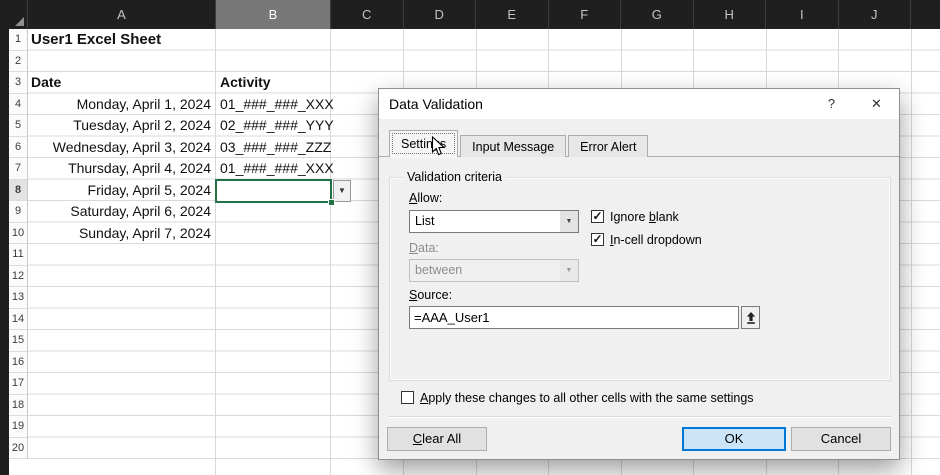 The width and height of the screenshot is (940, 475). I want to click on mouse-cursor-icon, so click(438, 148).